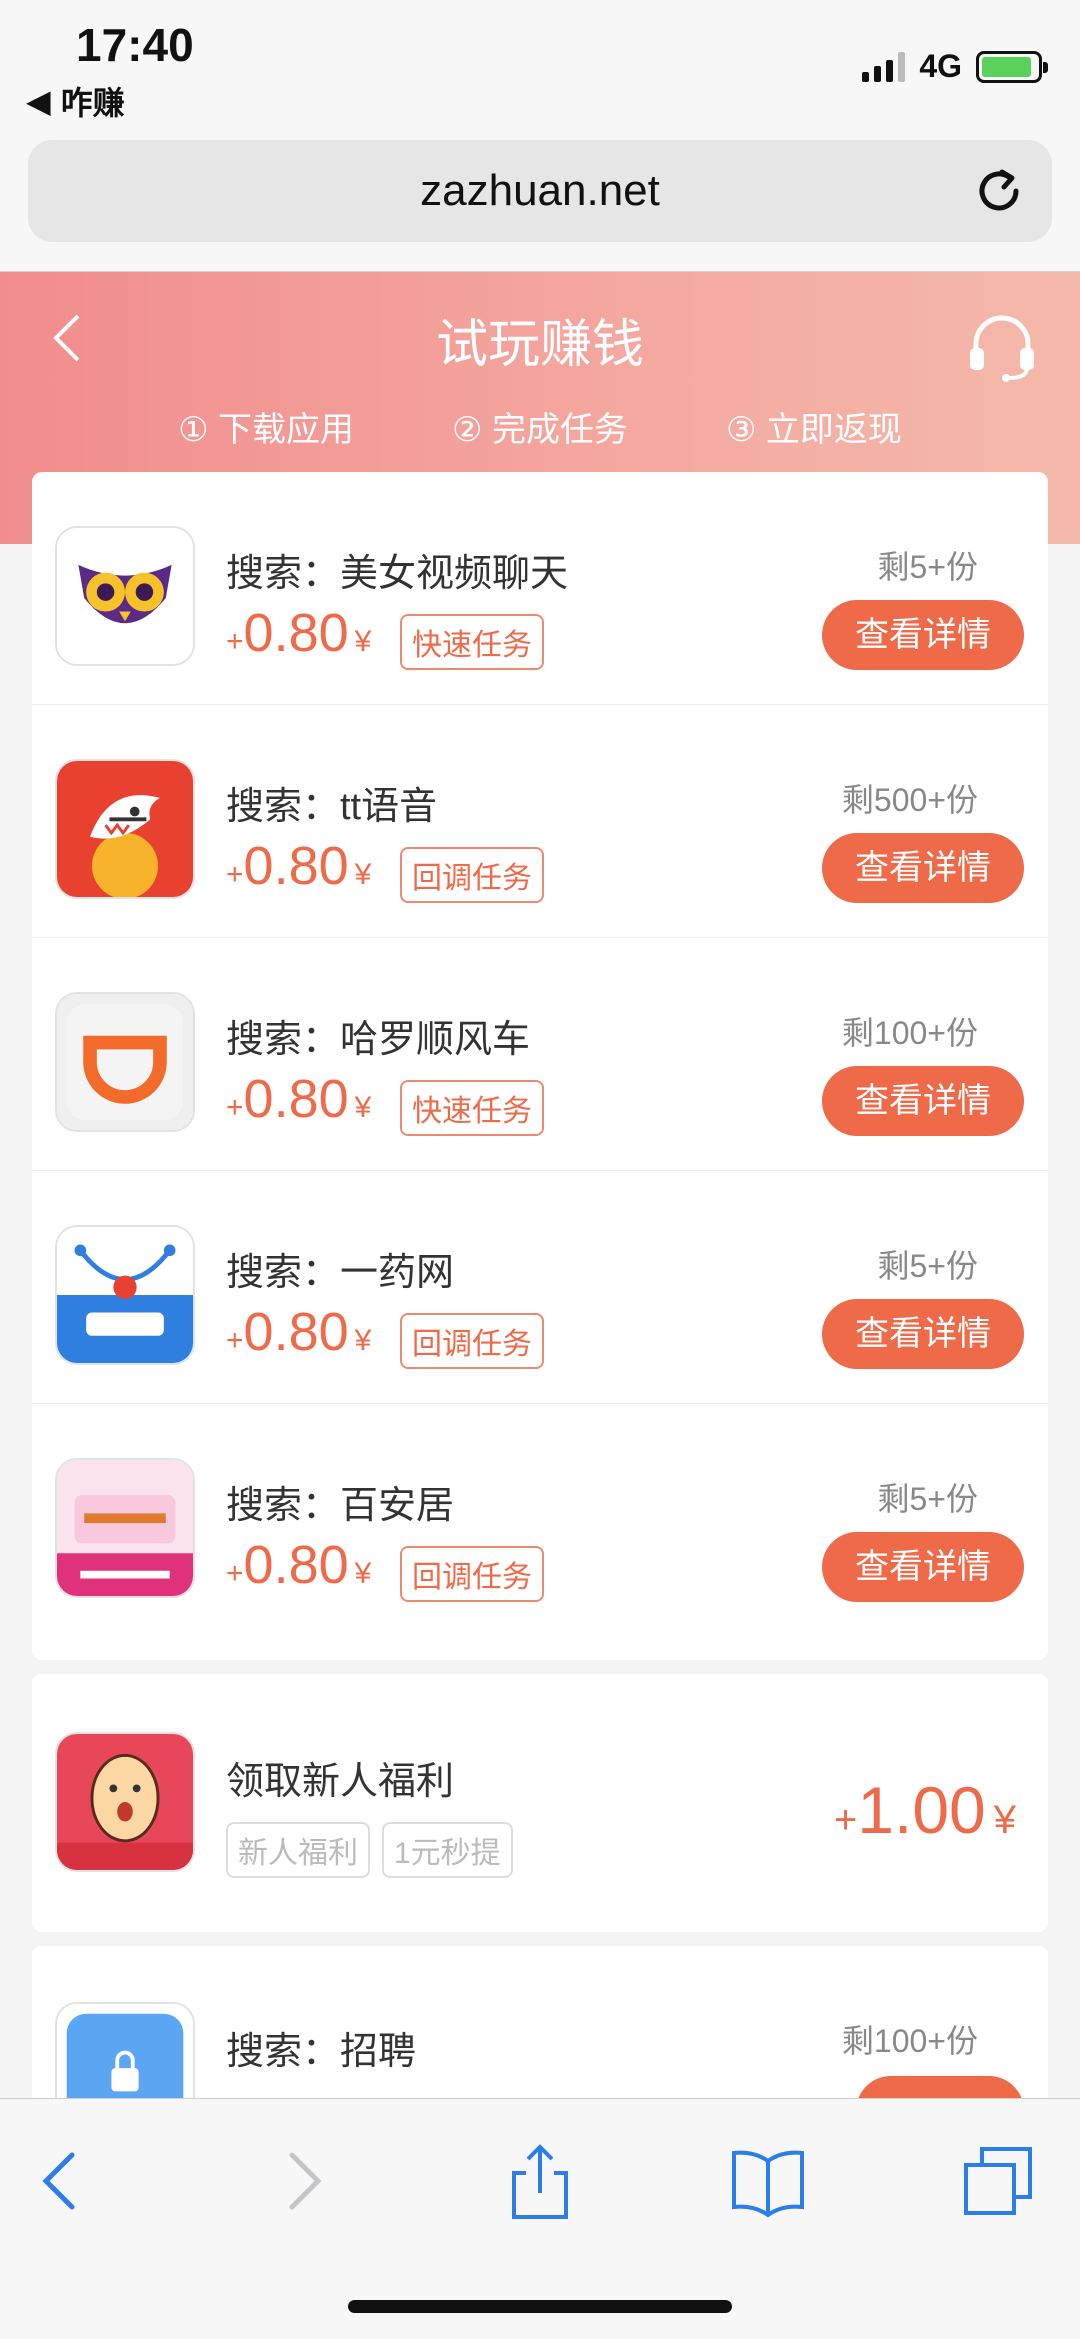 The height and width of the screenshot is (2339, 1080). What do you see at coordinates (135, 45) in the screenshot?
I see `status-time: 17:40` at bounding box center [135, 45].